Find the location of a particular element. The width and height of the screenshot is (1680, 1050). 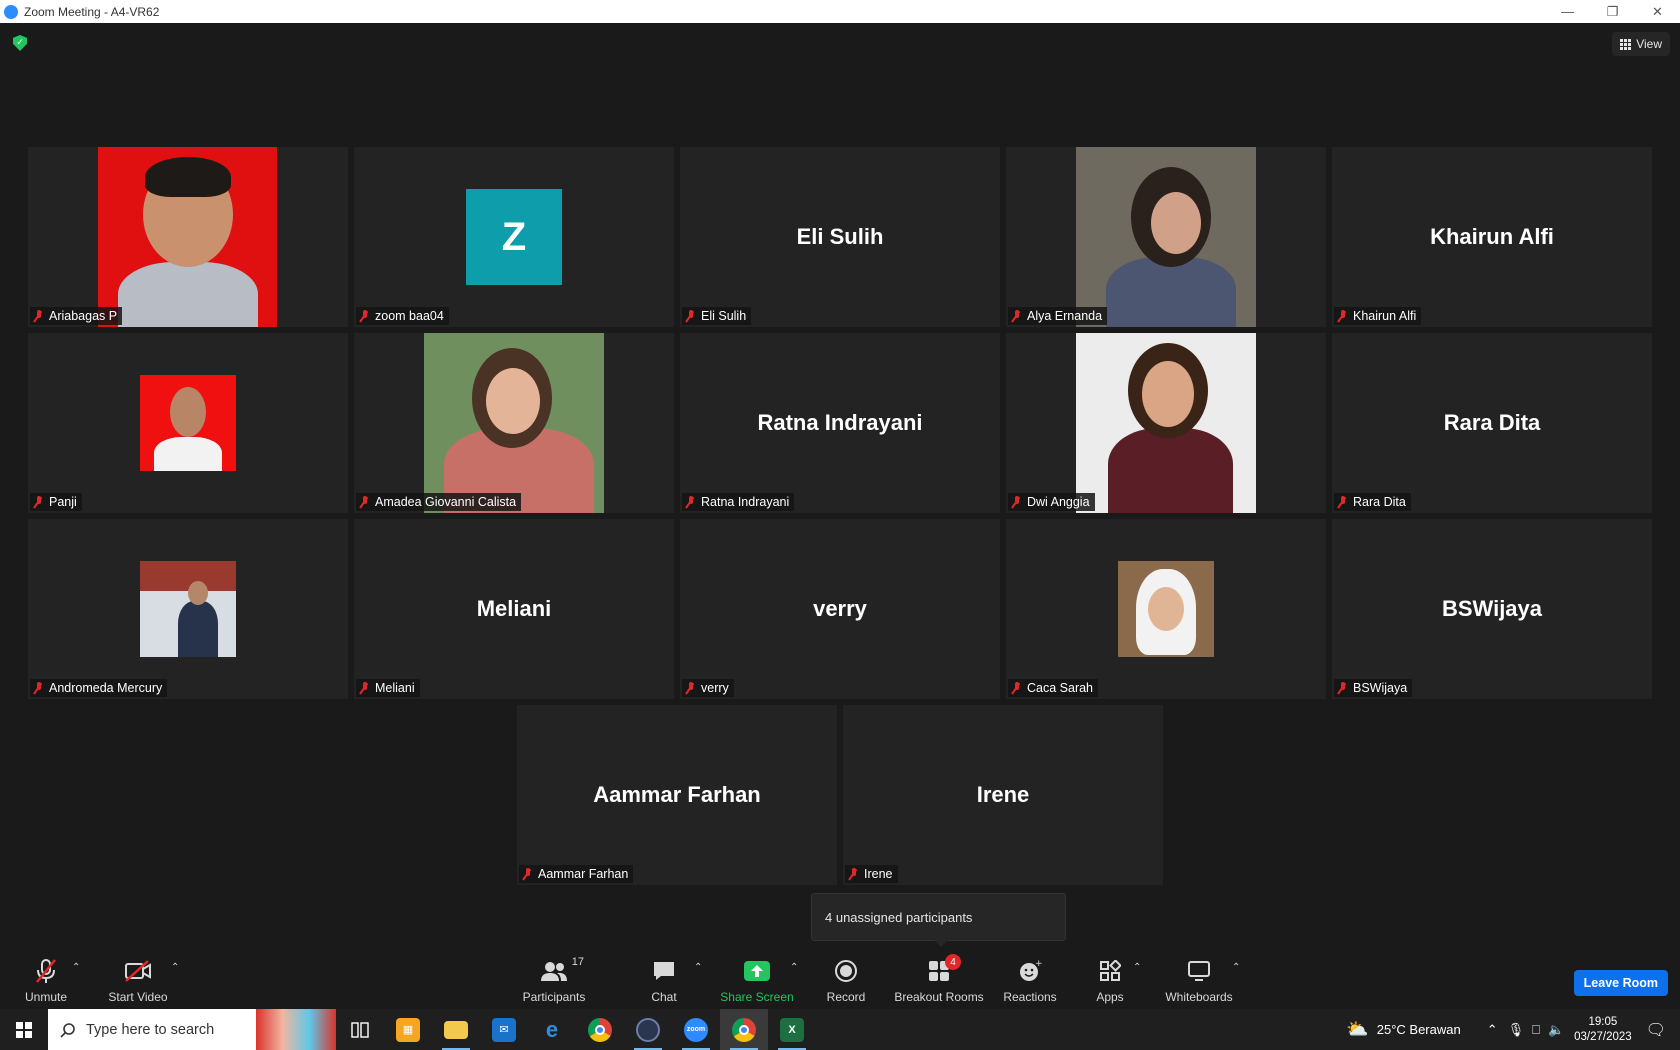

close-icon: ✕ is located at coordinates (1657, 11).